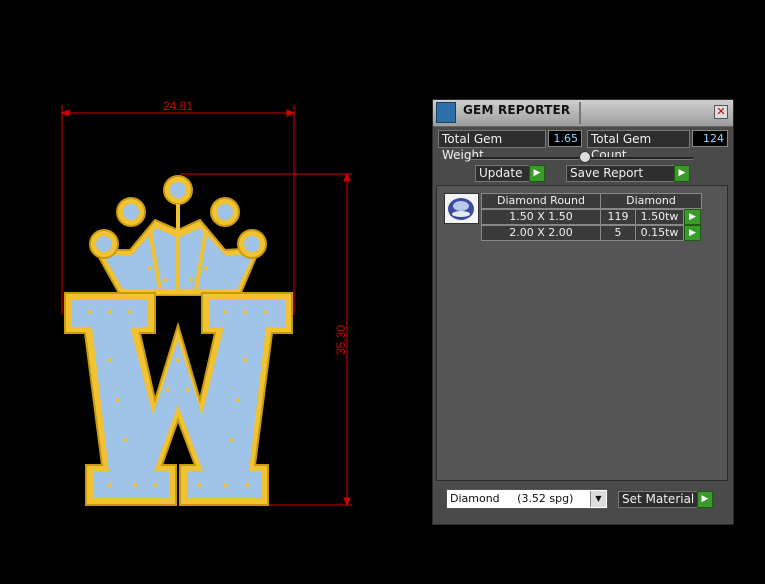 The height and width of the screenshot is (584, 765). I want to click on save-report-button: Save Report ▶, so click(628, 173).